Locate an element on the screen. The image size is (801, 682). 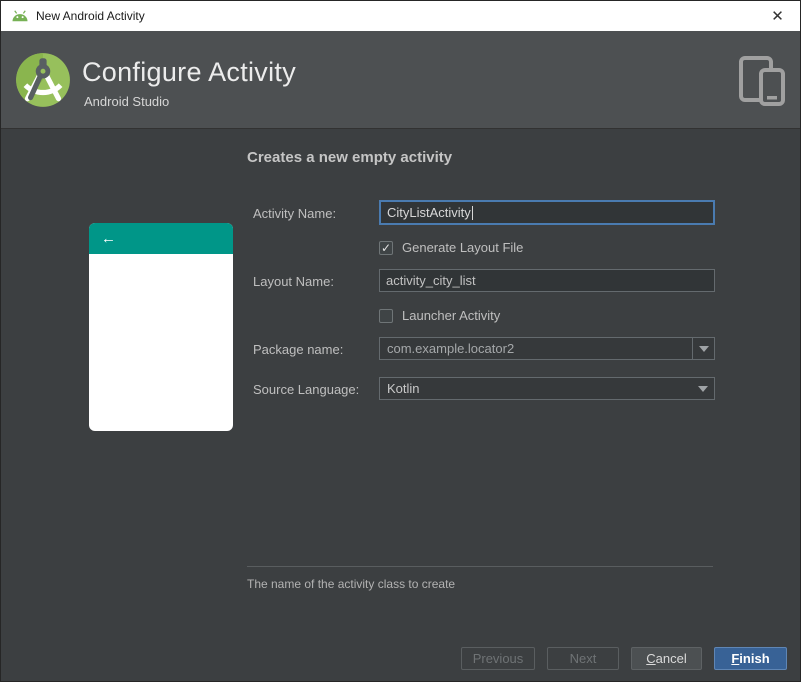
previous-button-label: Previous is located at coordinates (498, 658).